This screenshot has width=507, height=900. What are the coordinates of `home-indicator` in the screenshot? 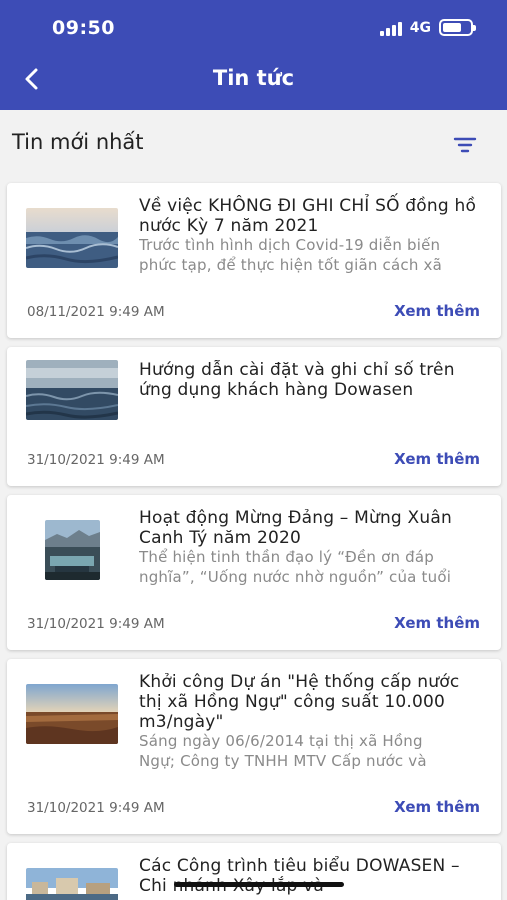 It's located at (259, 884).